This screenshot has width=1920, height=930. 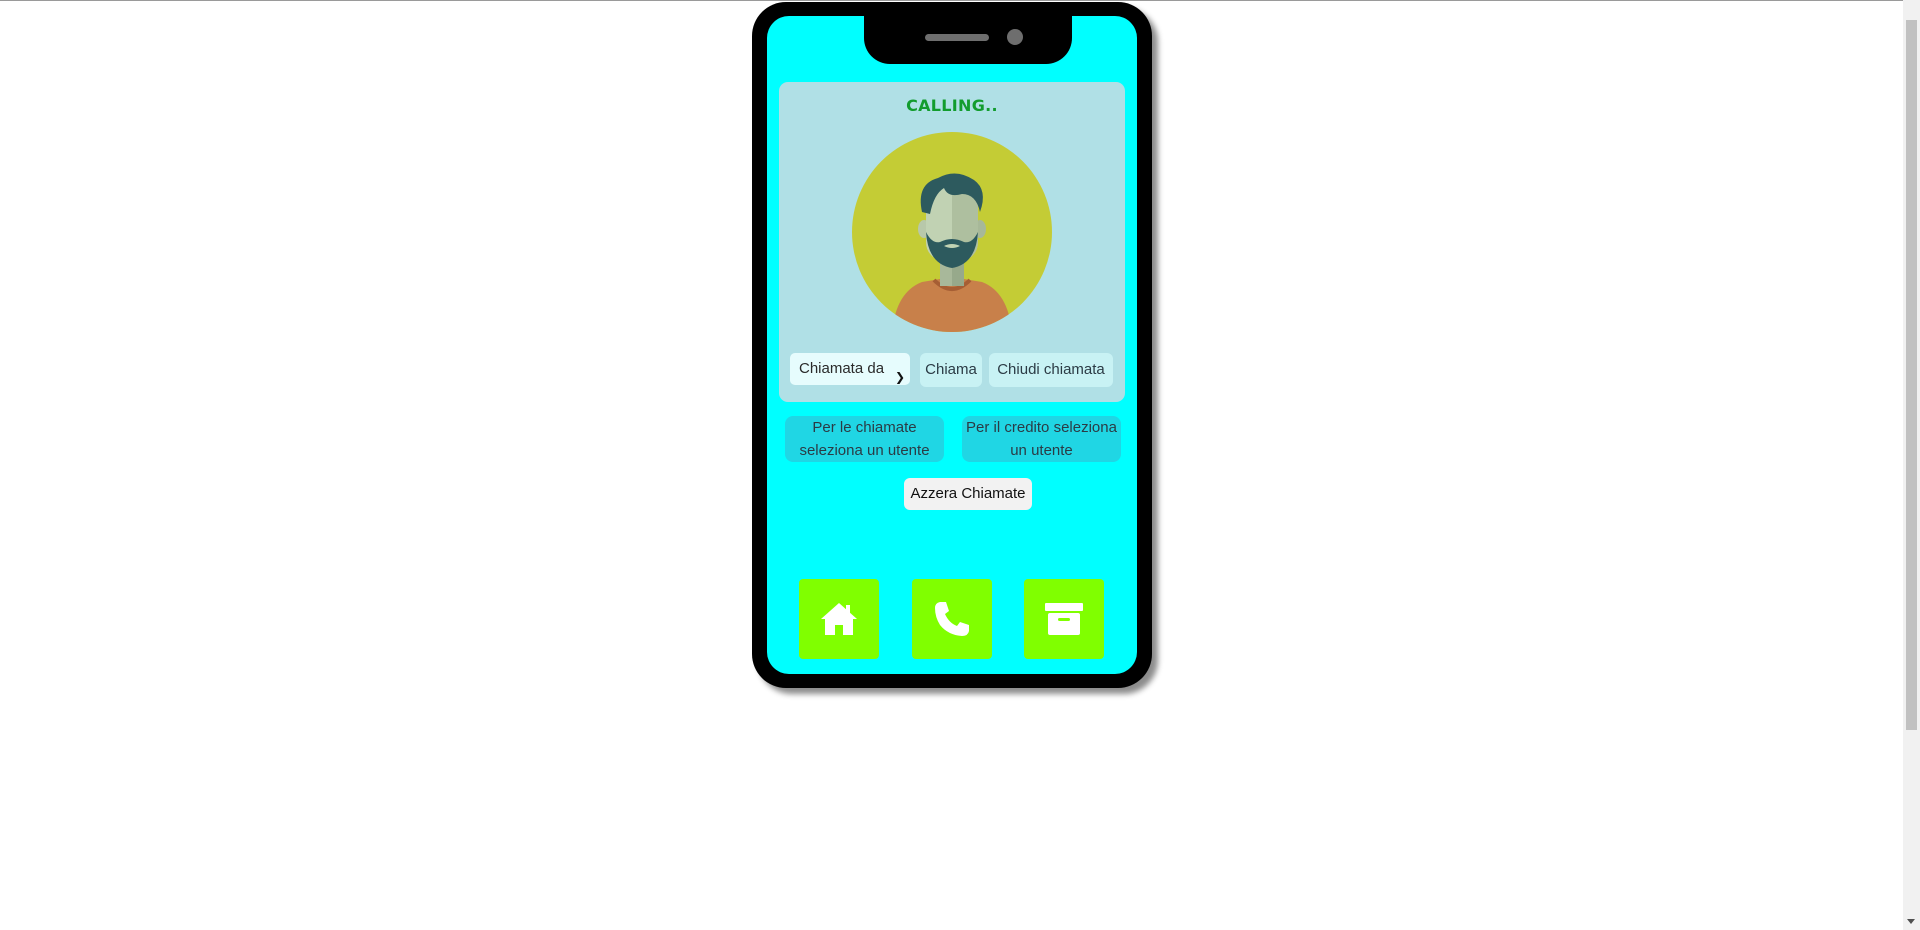 I want to click on nav-phone-button, so click(x=952, y=619).